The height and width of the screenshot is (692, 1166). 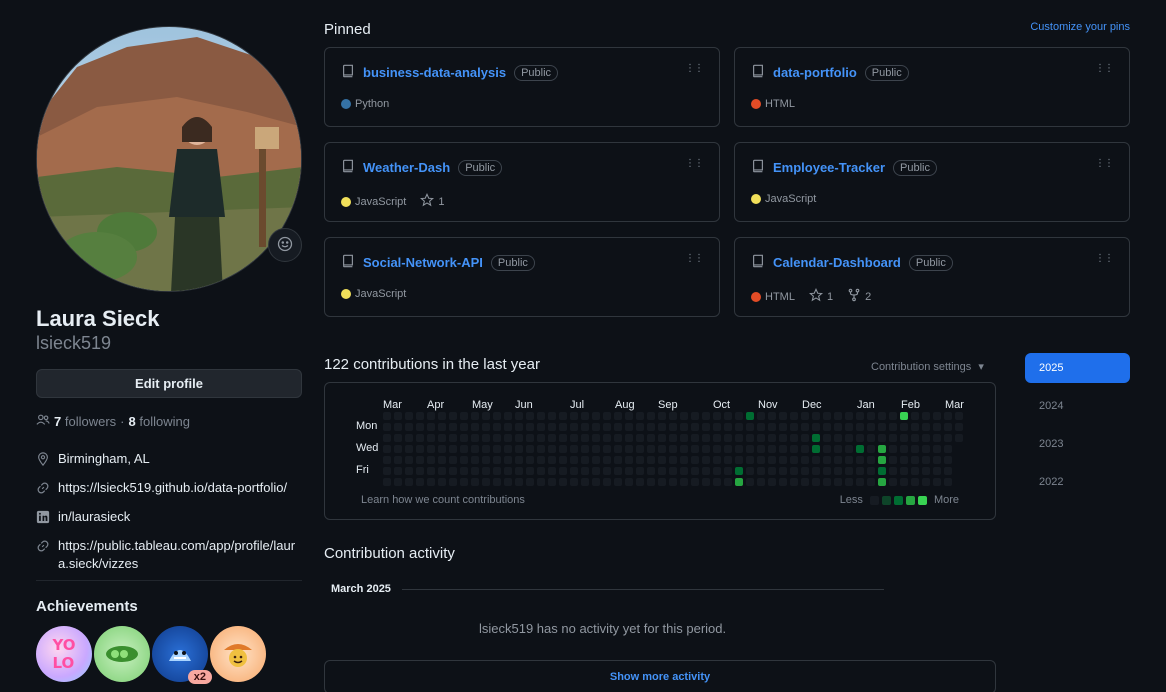 I want to click on learn-contributions-link: Learn how we count contributions, so click(x=443, y=500).